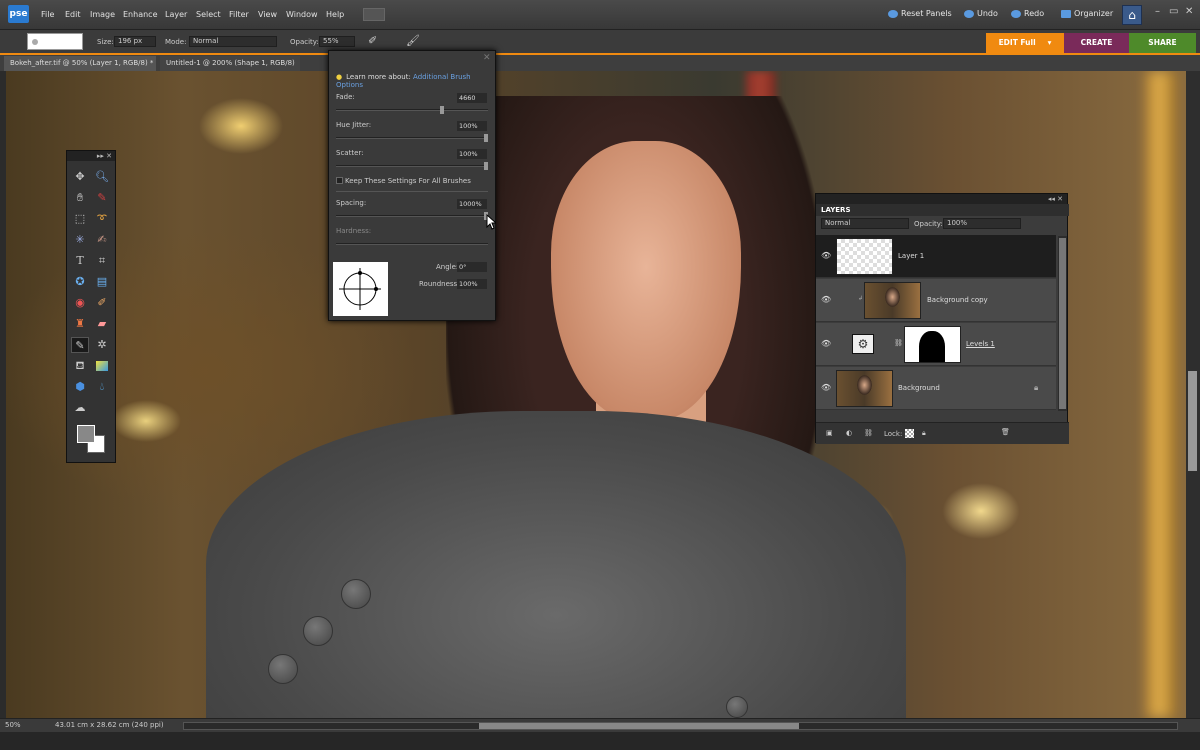  I want to click on hue-jitter-field: 100%, so click(472, 126).